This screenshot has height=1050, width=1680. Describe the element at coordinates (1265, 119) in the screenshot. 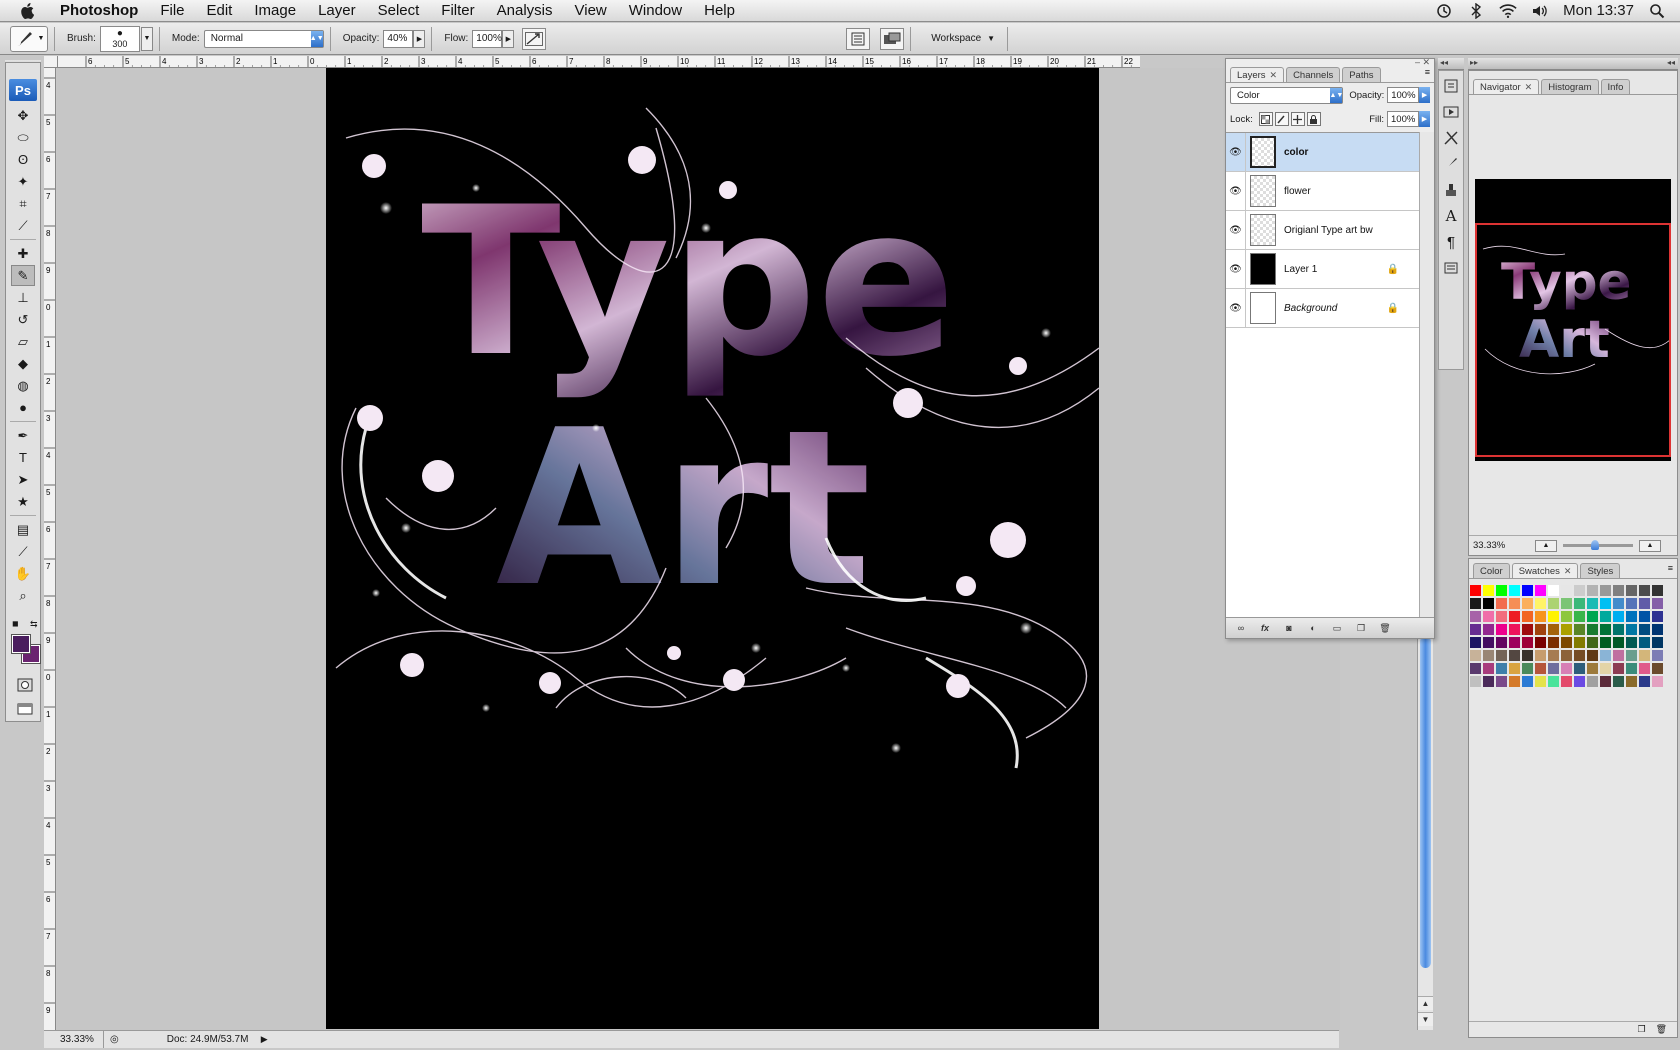

I see `lock-transparency-icon` at that location.